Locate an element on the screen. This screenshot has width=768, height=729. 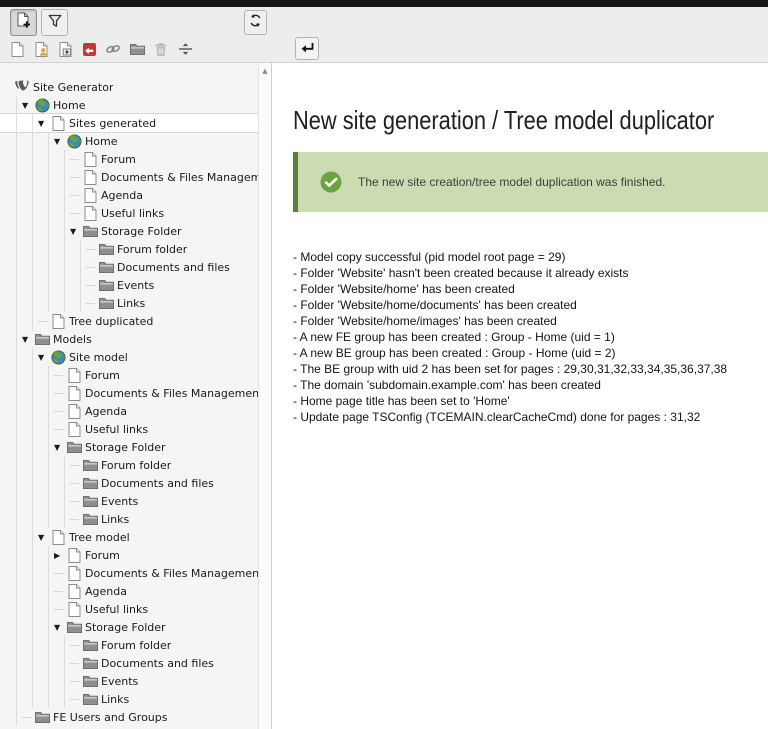
tree-item-fe-users-and-groups: FE Users and Groups is located at coordinates (140, 717).